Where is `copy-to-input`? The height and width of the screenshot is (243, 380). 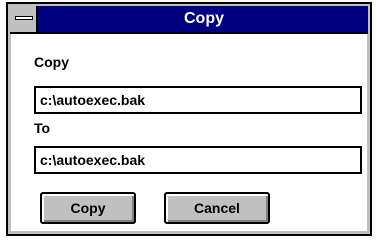
copy-to-input is located at coordinates (198, 160).